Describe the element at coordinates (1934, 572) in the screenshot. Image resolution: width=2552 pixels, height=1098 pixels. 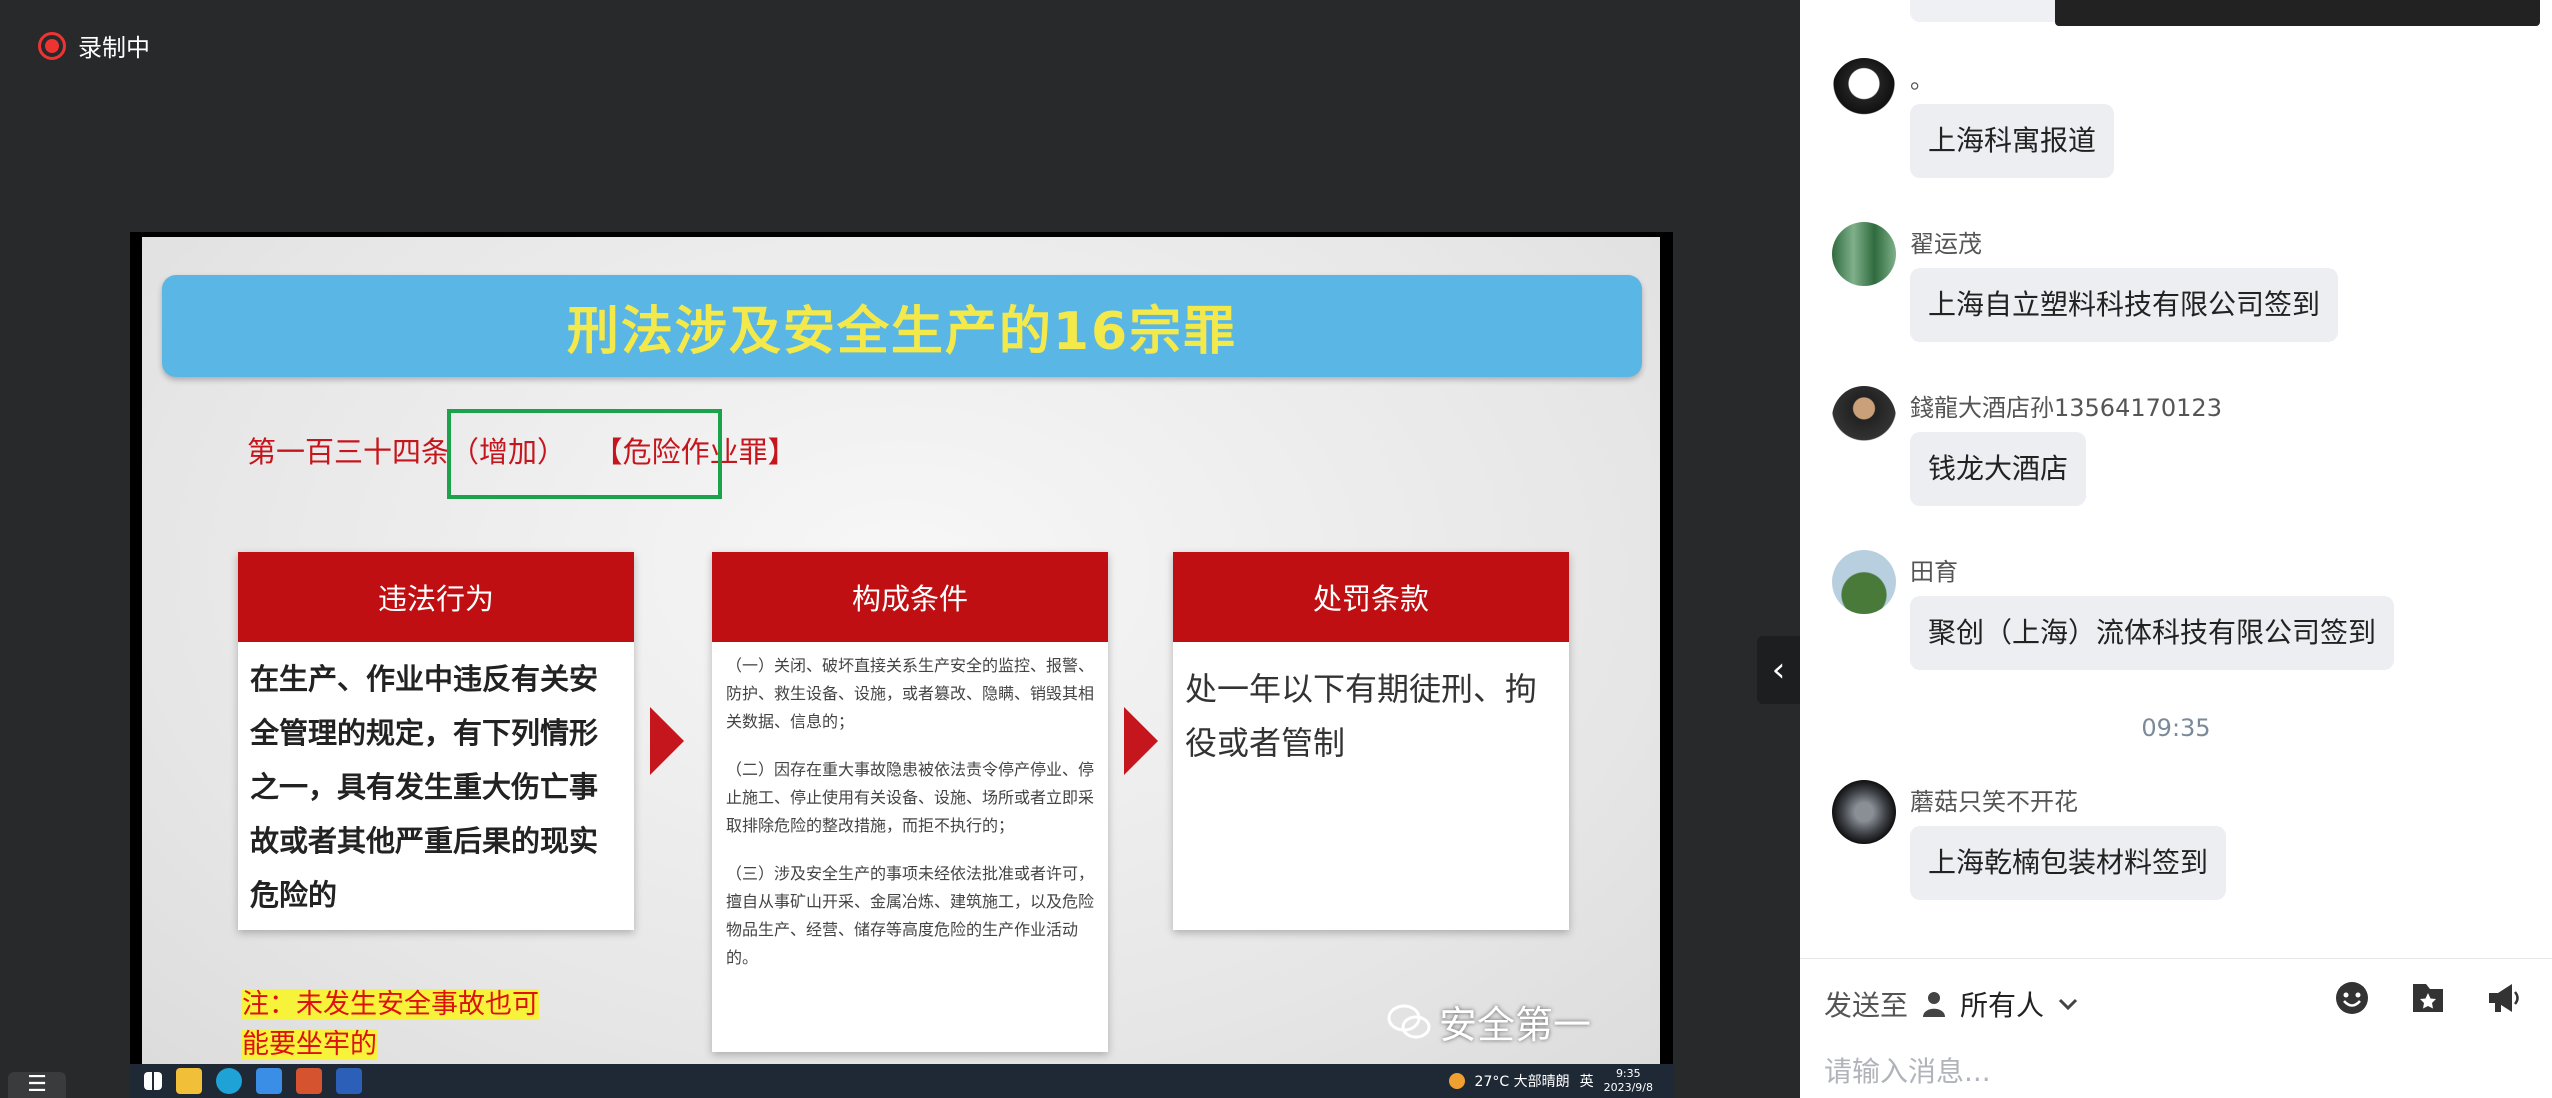
I see `message-sender: 田育` at that location.